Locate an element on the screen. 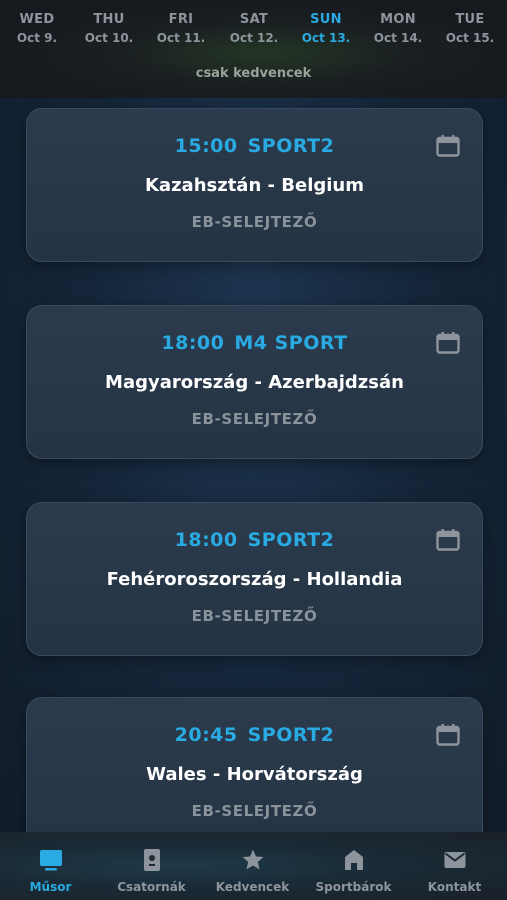 This screenshot has height=900, width=507. day-name: MON is located at coordinates (398, 19).